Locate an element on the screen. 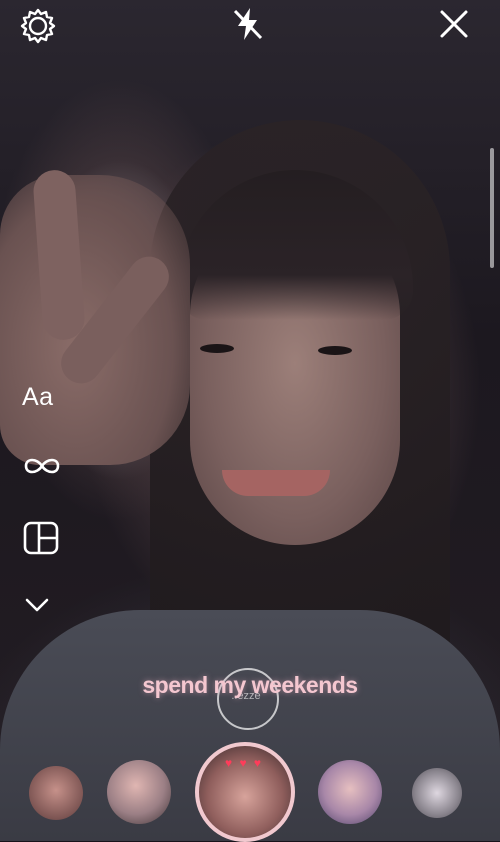 The height and width of the screenshot is (842, 500). layout-button is located at coordinates (43, 538).